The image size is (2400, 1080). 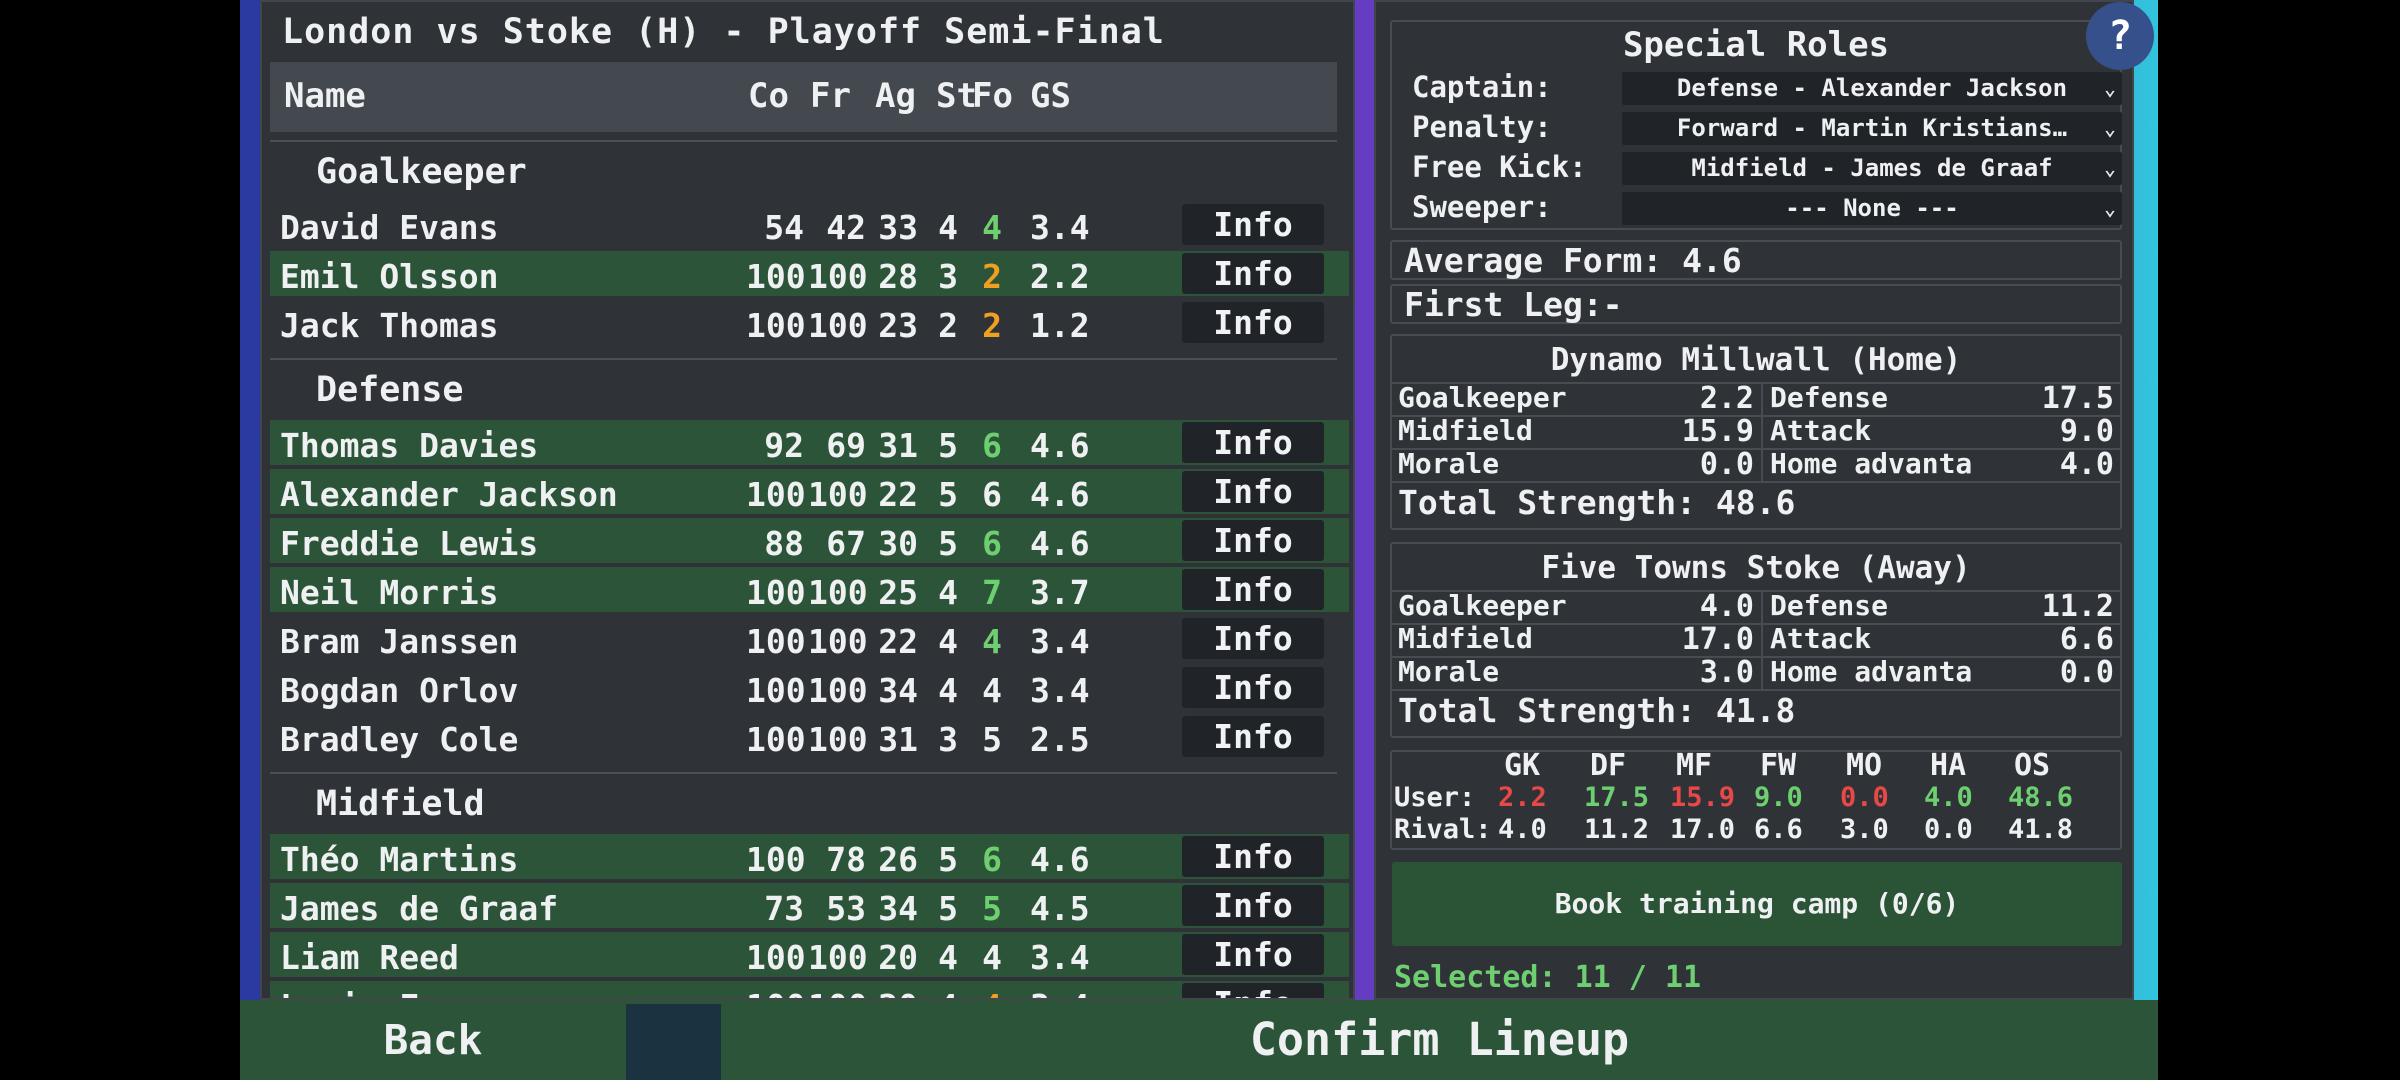 I want to click on special-roles-title: Special Roles, so click(x=1756, y=45).